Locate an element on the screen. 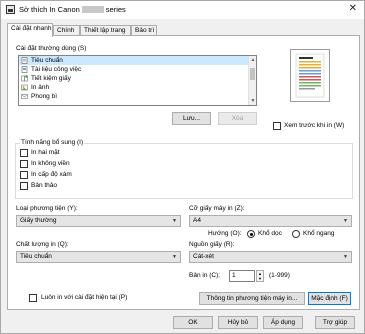 The width and height of the screenshot is (365, 334). copies-input: 1 is located at coordinates (242, 276).